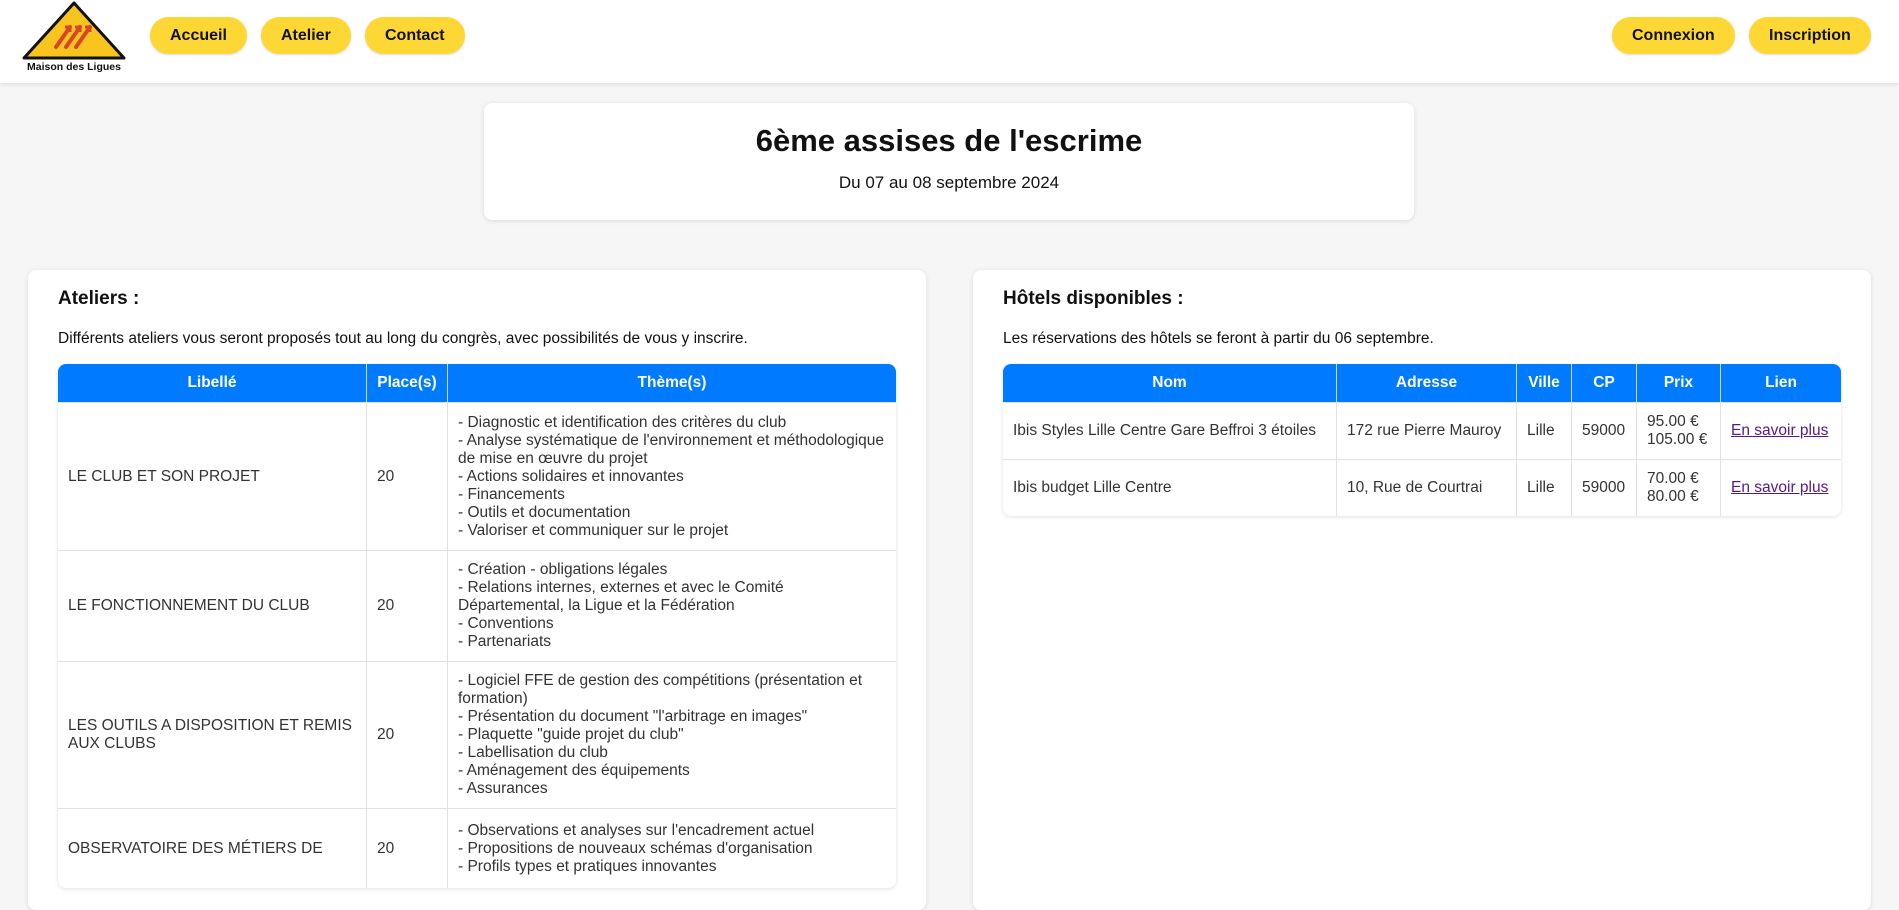 The image size is (1899, 910). I want to click on column-header-libelle: Libellé, so click(212, 383).